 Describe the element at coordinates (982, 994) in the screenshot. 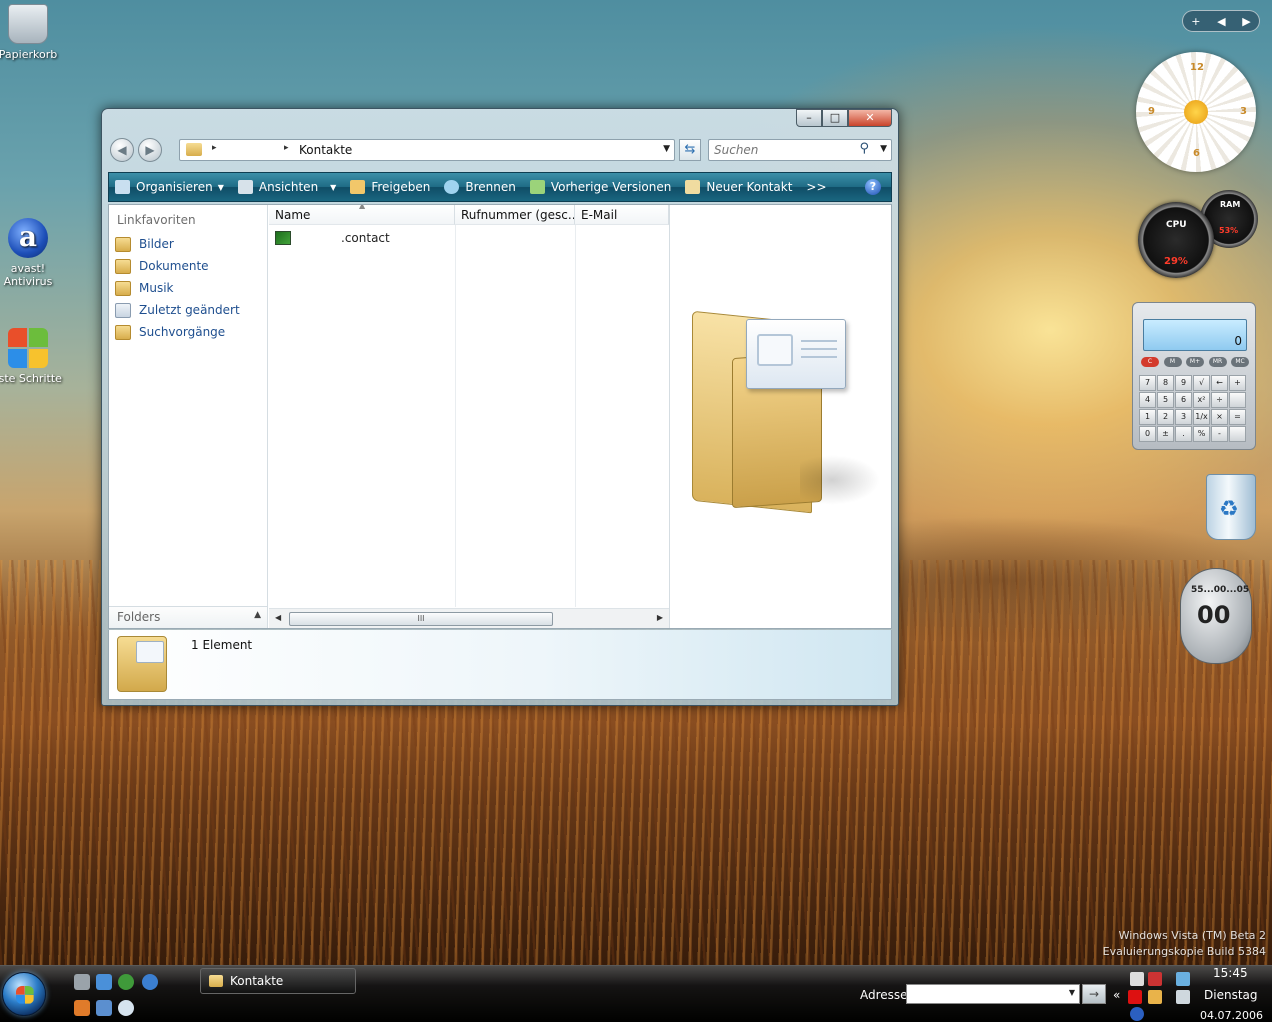

I see `address-toolbar-input` at that location.